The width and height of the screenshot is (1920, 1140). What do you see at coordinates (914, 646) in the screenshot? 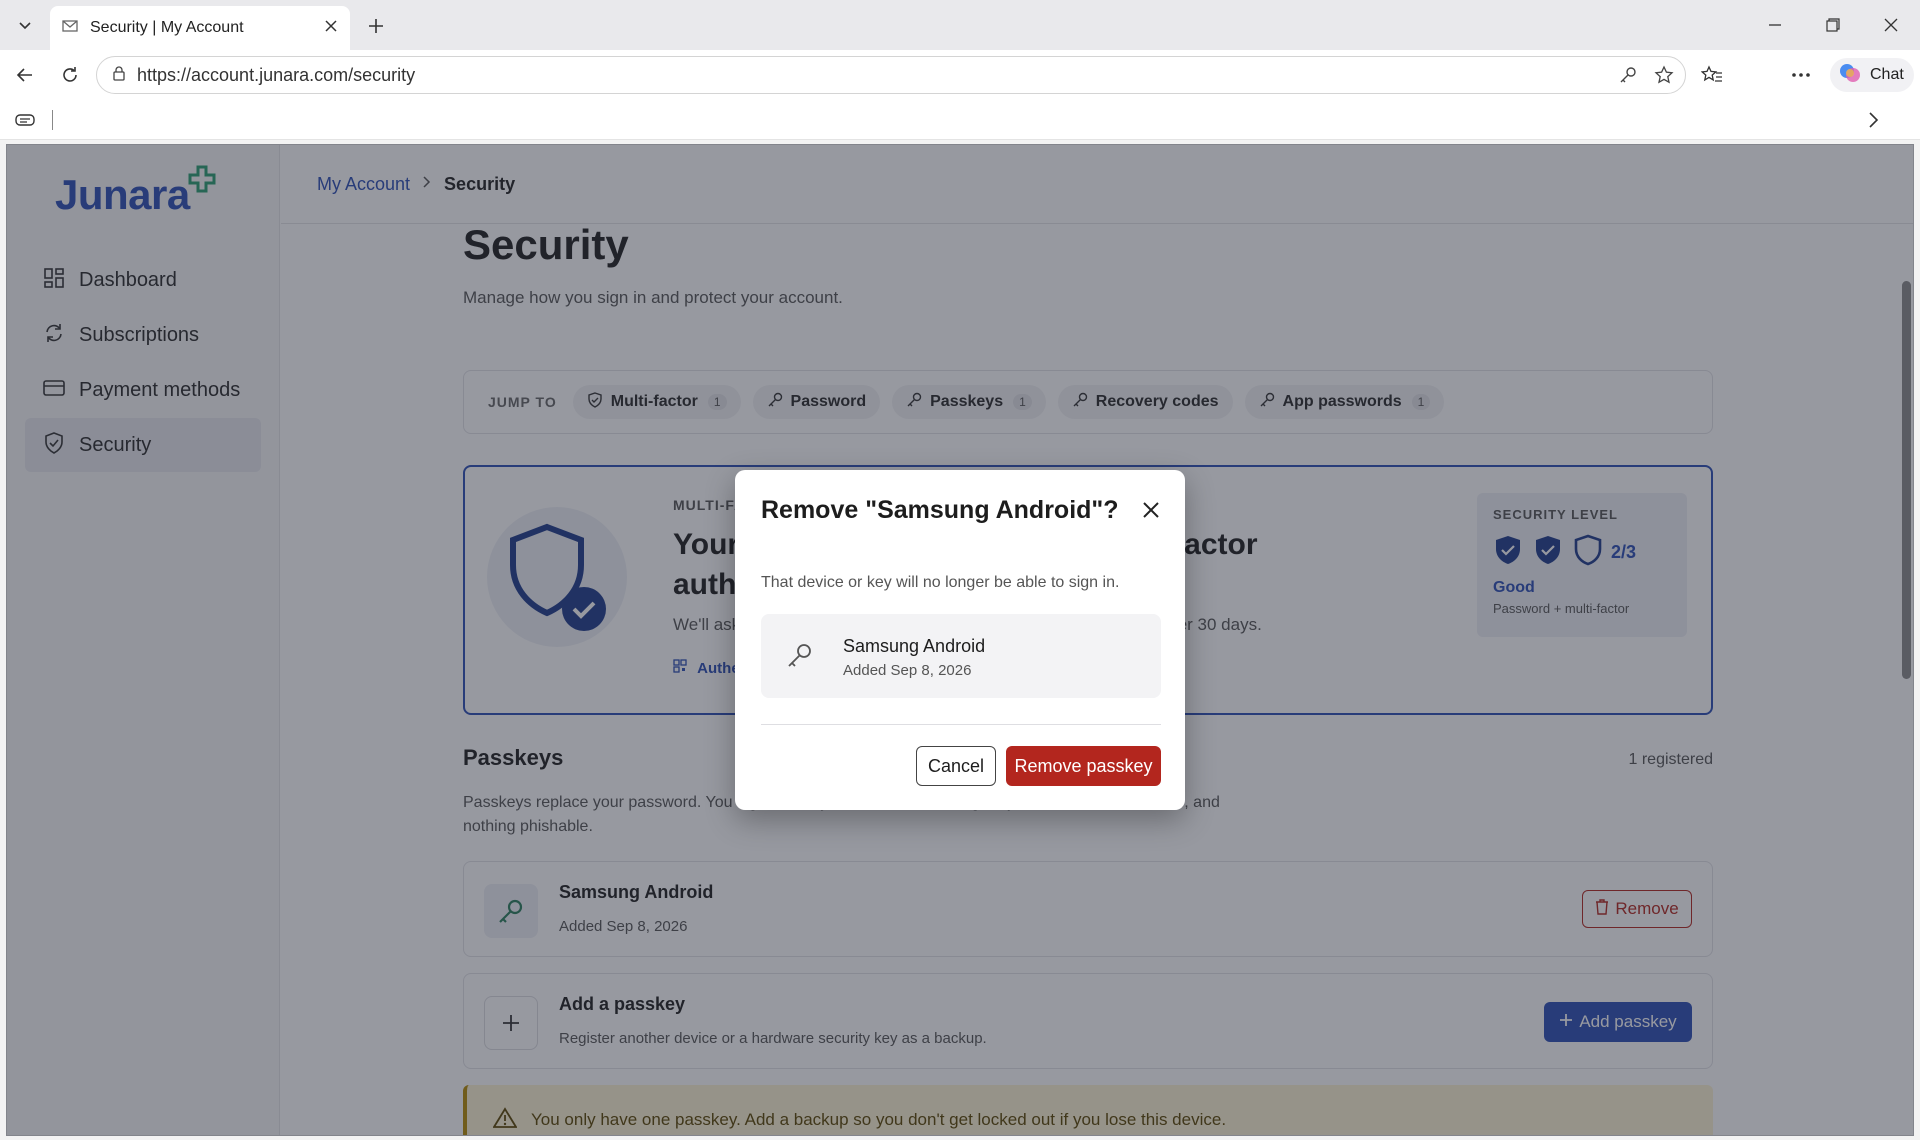
I see `dialog-device-name: Samsung Android` at bounding box center [914, 646].